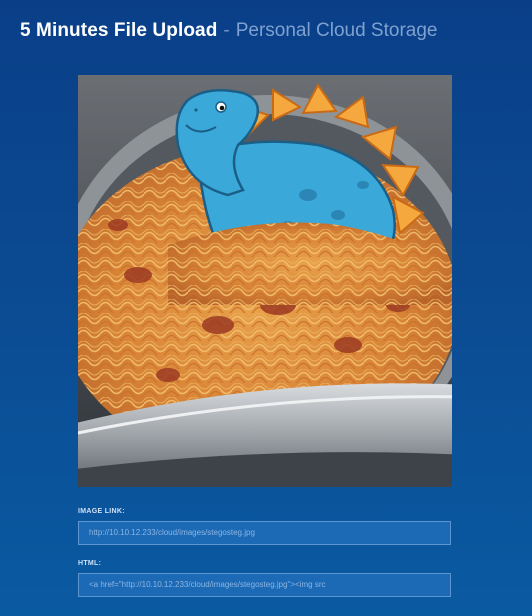  Describe the element at coordinates (90, 563) in the screenshot. I see `html-label: HTML:` at that location.